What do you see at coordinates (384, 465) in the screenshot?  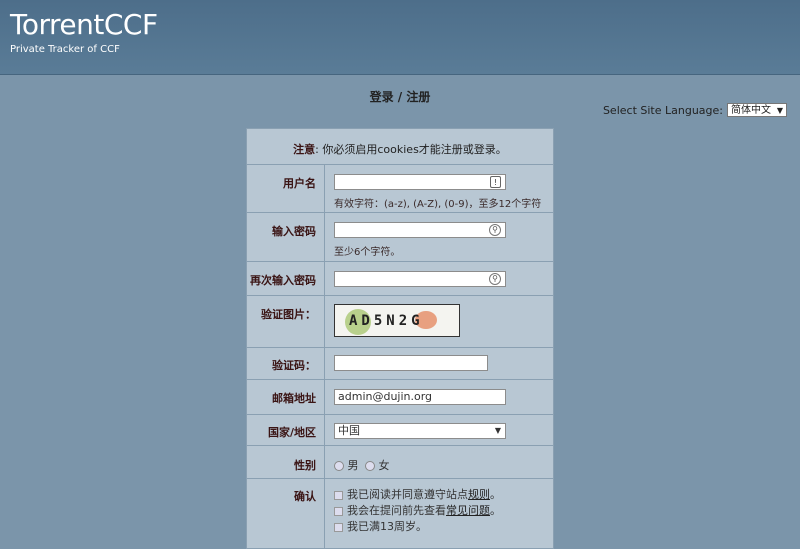 I see `gender-female-label: 女` at bounding box center [384, 465].